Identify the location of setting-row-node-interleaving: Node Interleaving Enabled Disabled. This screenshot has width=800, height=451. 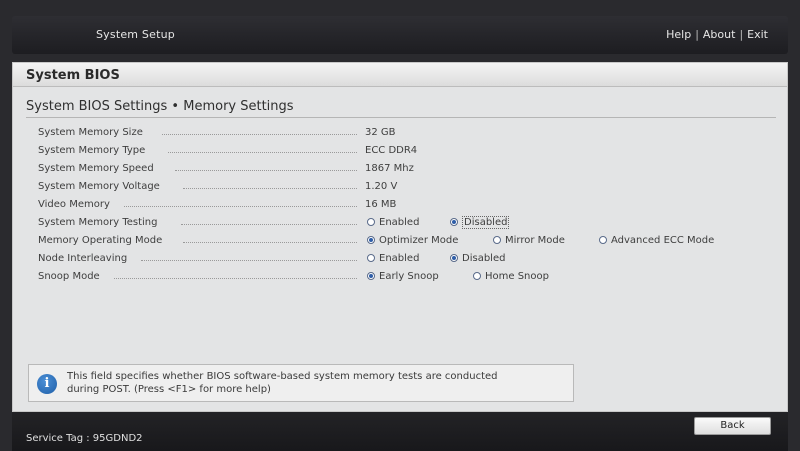
(408, 259).